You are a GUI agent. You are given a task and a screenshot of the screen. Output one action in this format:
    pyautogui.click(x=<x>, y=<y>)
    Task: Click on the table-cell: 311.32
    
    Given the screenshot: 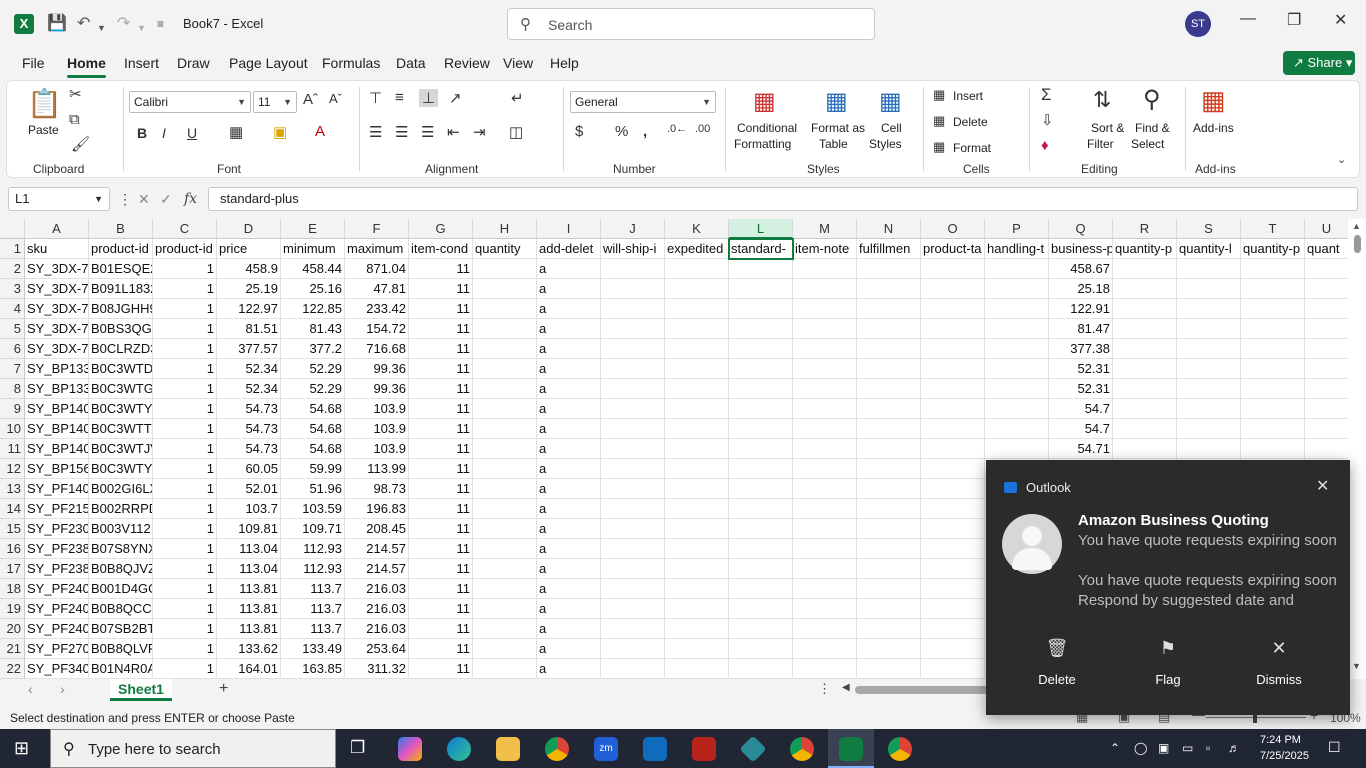 What is the action you would take?
    pyautogui.click(x=377, y=669)
    